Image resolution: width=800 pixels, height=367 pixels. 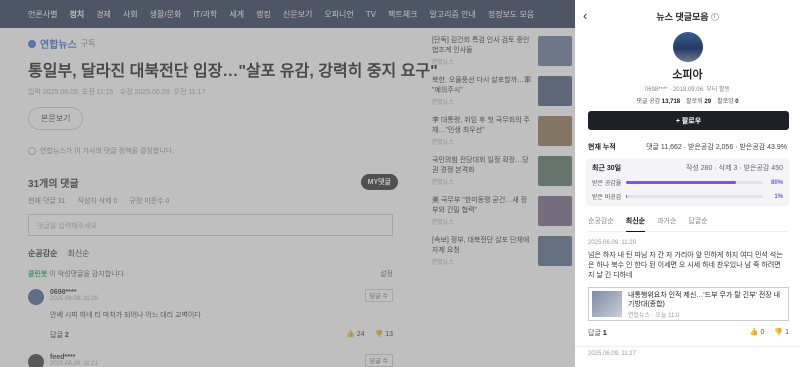 I want to click on like-count: 0, so click(x=762, y=332).